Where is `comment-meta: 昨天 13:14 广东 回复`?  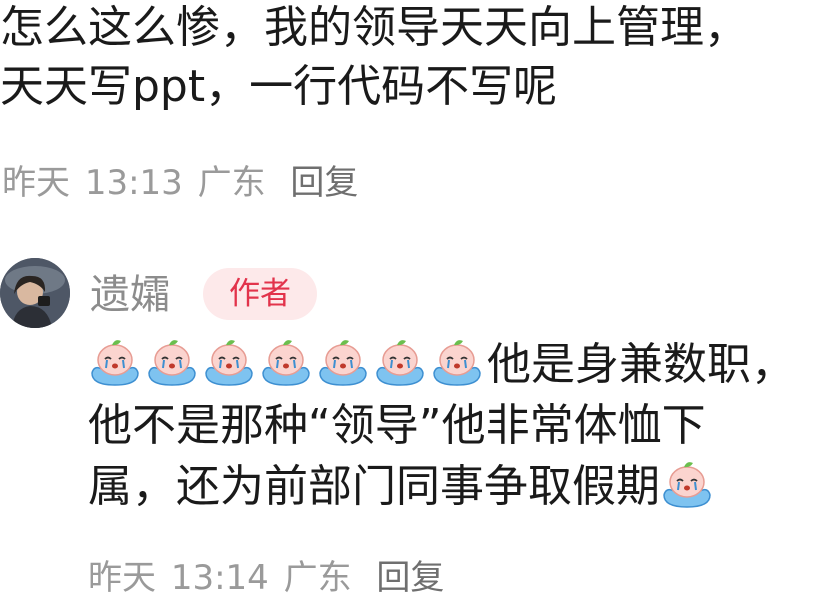
comment-meta: 昨天 13:14 广东 回复 is located at coordinates (268, 574).